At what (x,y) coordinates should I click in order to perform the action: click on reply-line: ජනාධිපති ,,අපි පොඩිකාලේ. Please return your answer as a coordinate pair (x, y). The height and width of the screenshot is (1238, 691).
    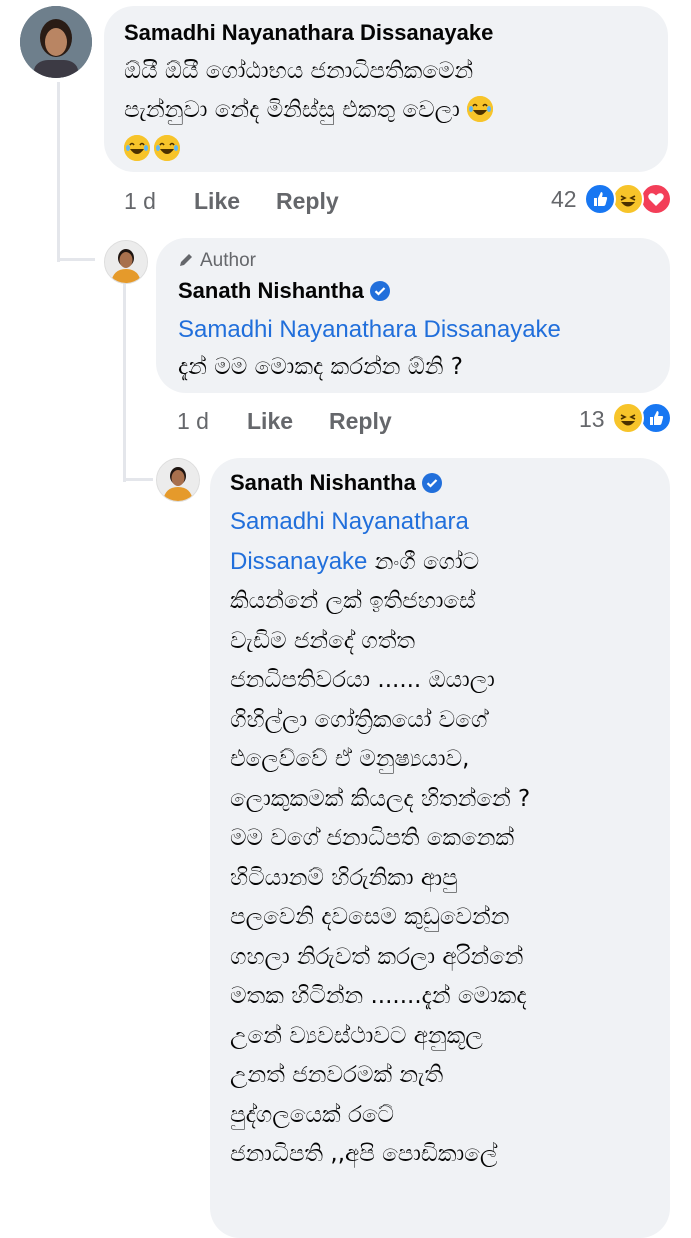
    Looking at the image, I should click on (364, 1154).